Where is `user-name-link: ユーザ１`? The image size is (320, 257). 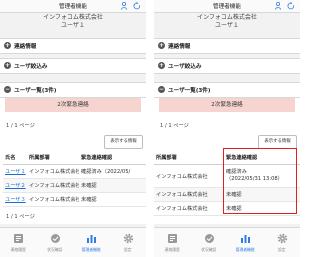 user-name-link: ユーザ１ is located at coordinates (15, 172).